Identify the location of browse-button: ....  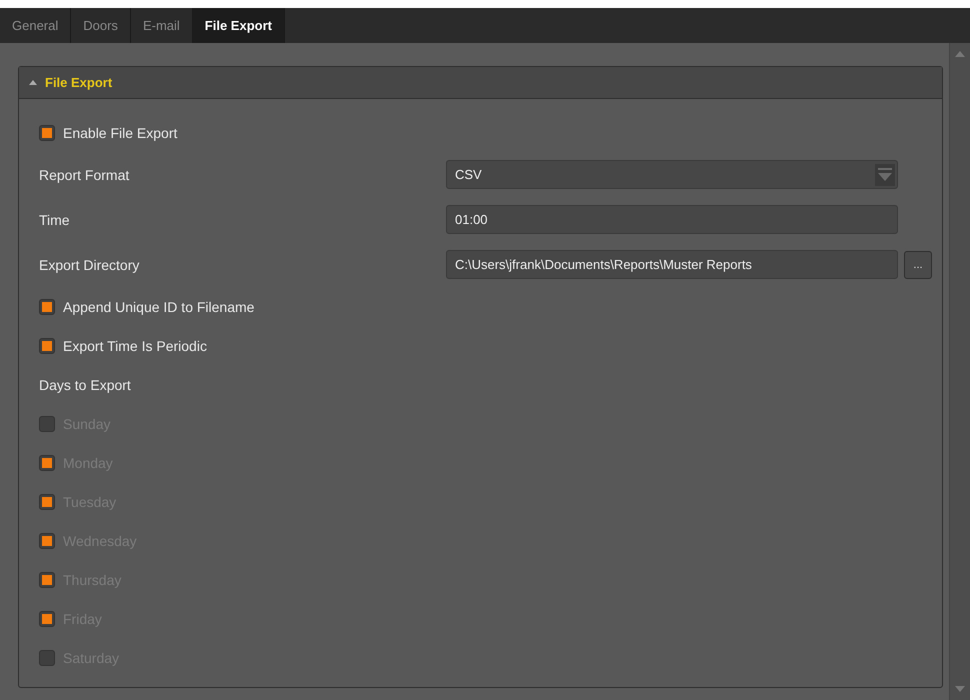
(918, 264).